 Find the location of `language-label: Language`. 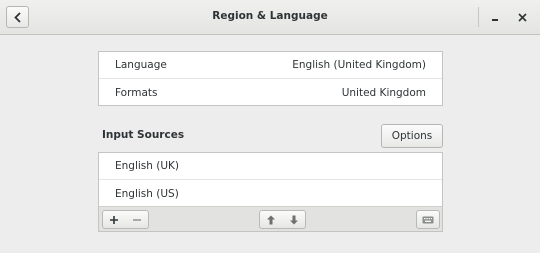

language-label: Language is located at coordinates (141, 65).